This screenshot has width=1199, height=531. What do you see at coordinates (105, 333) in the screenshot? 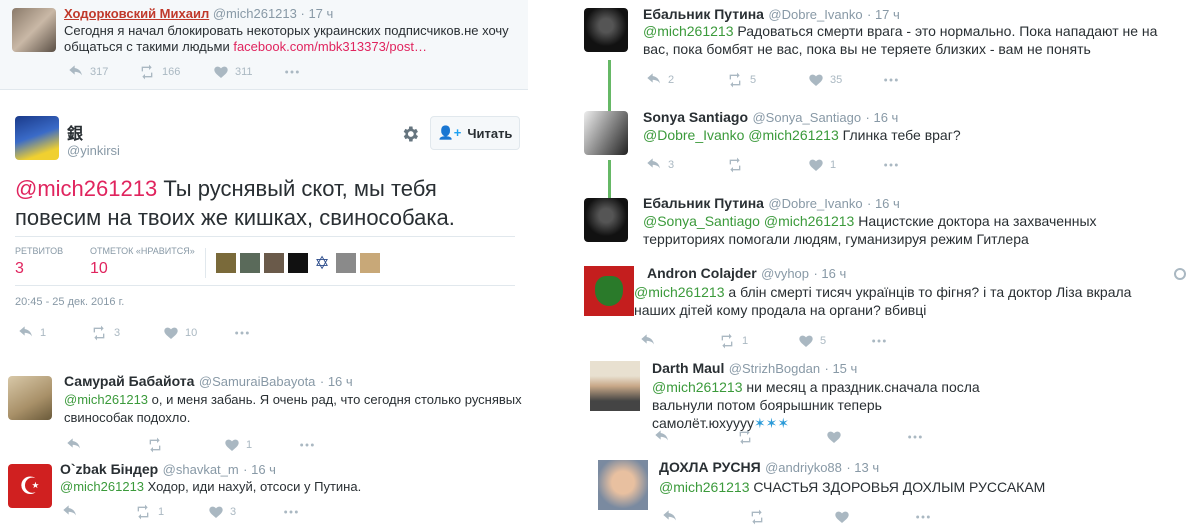
I see `retweet-button: 3` at bounding box center [105, 333].